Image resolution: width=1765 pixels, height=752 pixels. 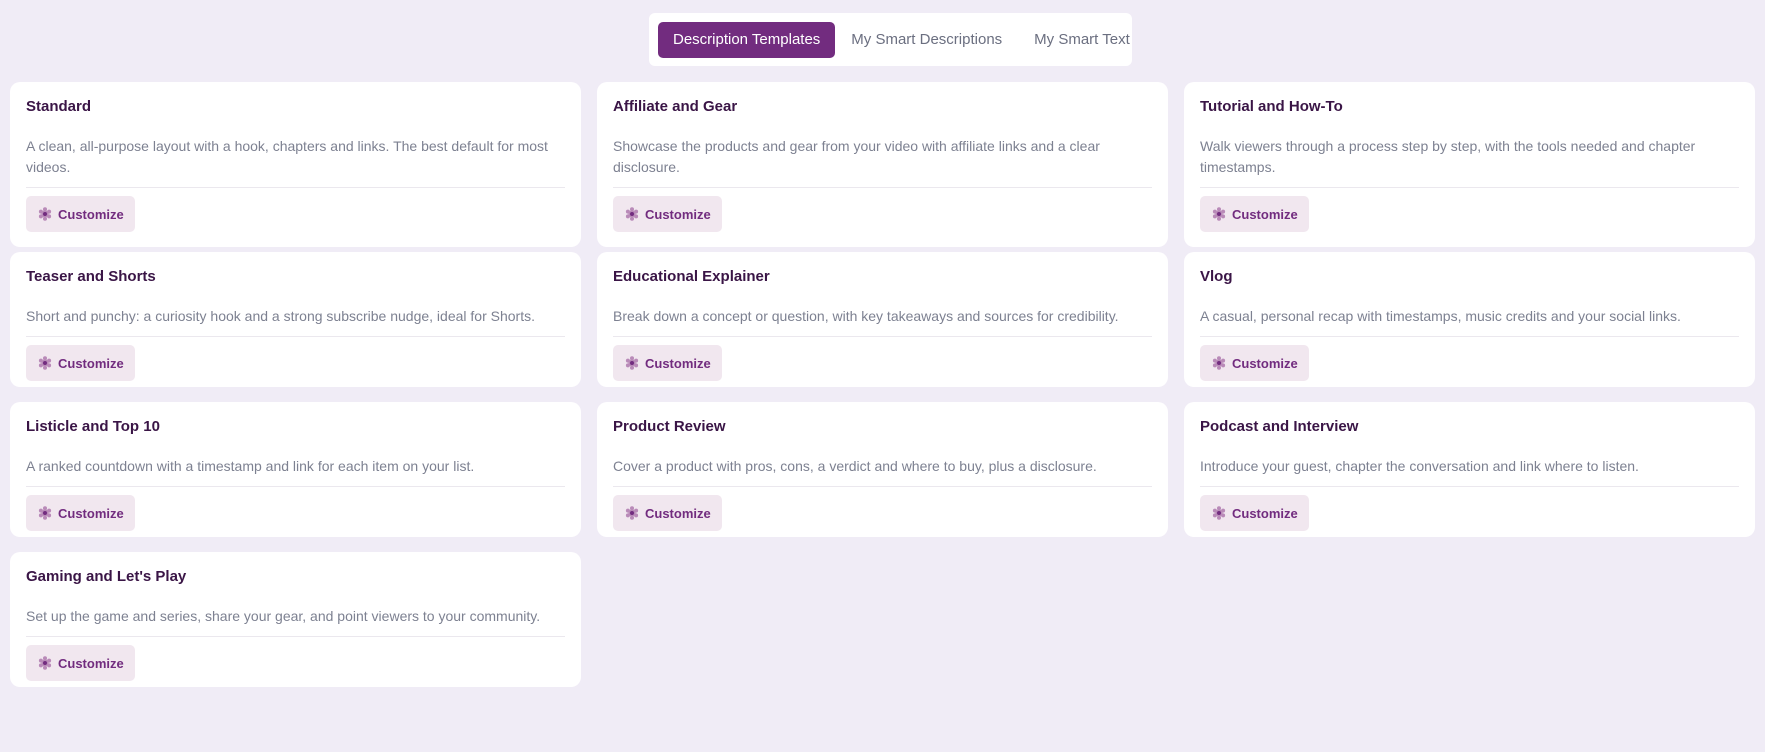 What do you see at coordinates (91, 276) in the screenshot?
I see `card-title: Teaser and Shorts` at bounding box center [91, 276].